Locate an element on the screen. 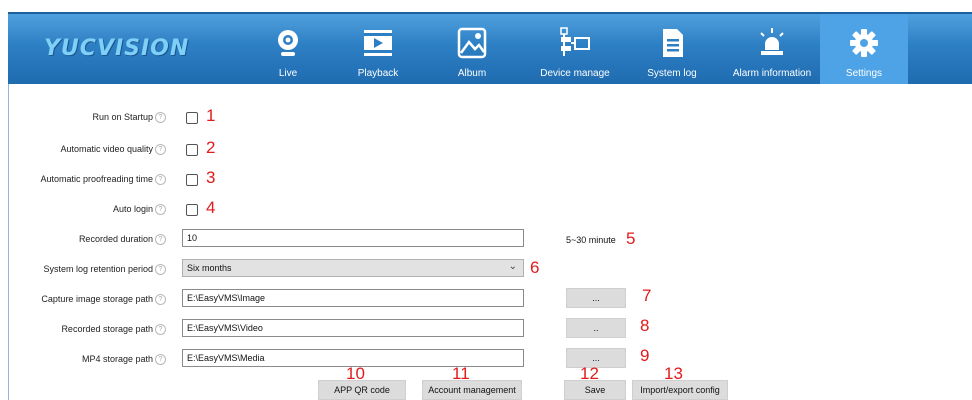 This screenshot has width=972, height=400. recorded-path-label: Recorded storage path is located at coordinates (107, 329).